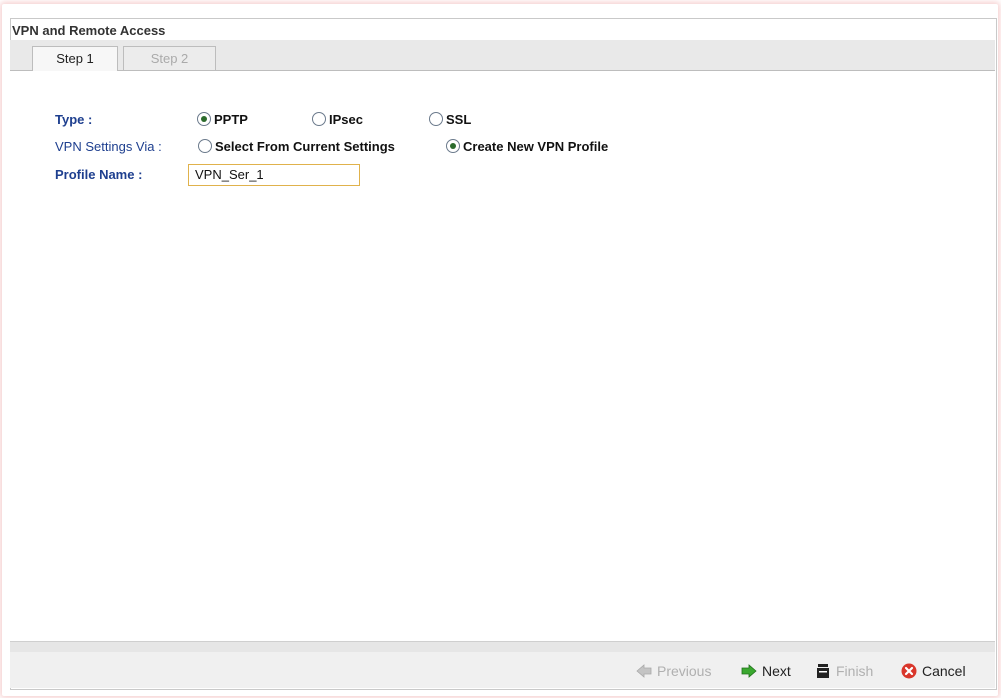  Describe the element at coordinates (459, 119) in the screenshot. I see `ssl-label: SSL` at that location.